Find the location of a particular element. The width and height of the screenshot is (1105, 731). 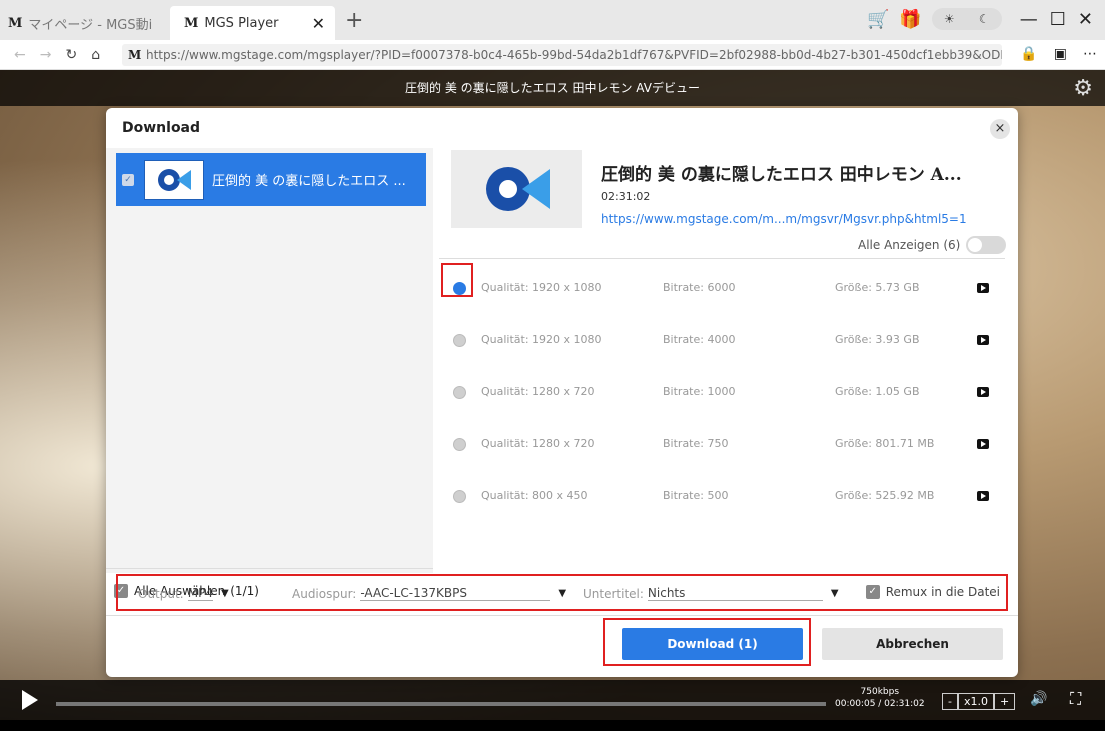

video-title-bar: 圧倒的 美 の裏に隠したエロス 田中レモン AVデビュー is located at coordinates (552, 88).